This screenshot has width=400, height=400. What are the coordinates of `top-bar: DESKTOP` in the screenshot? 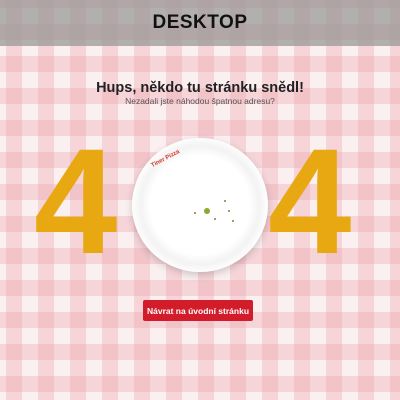 It's located at (200, 23).